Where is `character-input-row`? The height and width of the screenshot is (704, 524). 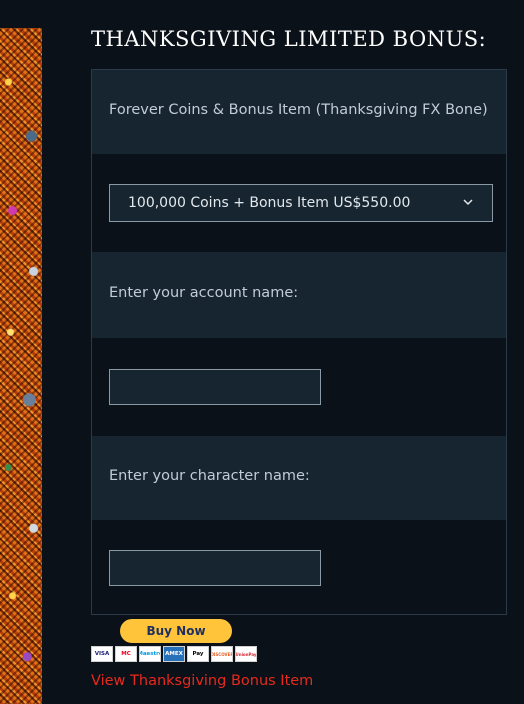 character-input-row is located at coordinates (299, 567).